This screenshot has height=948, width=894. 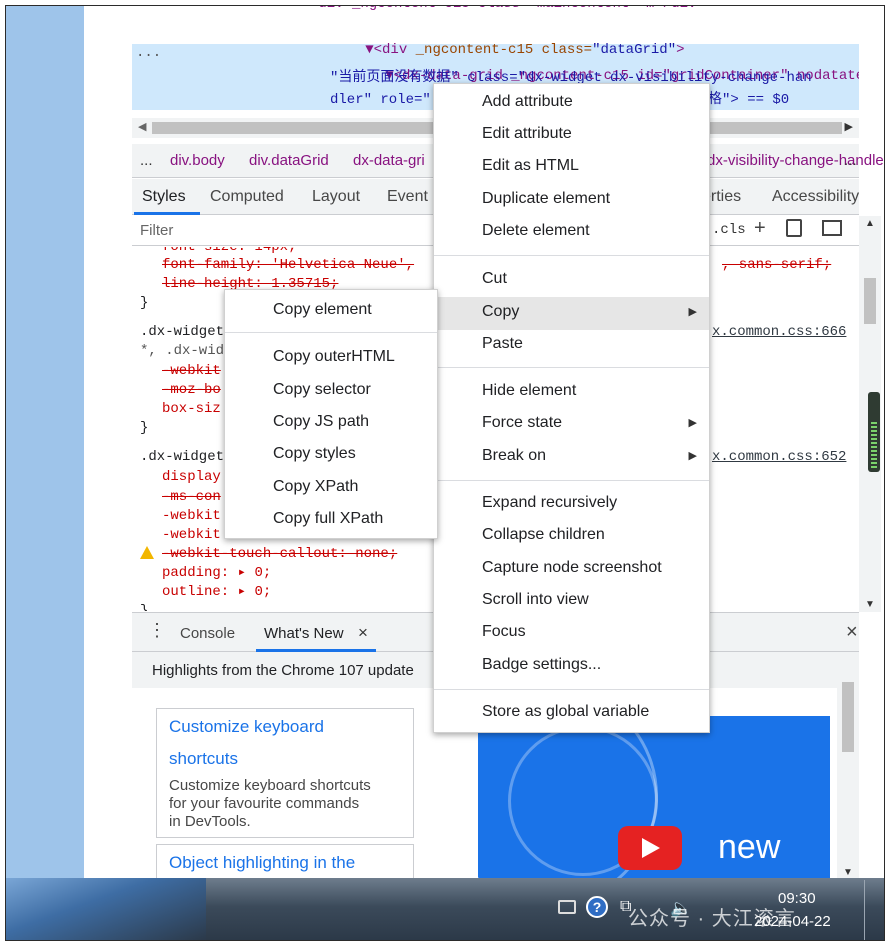 What do you see at coordinates (207, 633) in the screenshot?
I see `tab-console: Console` at bounding box center [207, 633].